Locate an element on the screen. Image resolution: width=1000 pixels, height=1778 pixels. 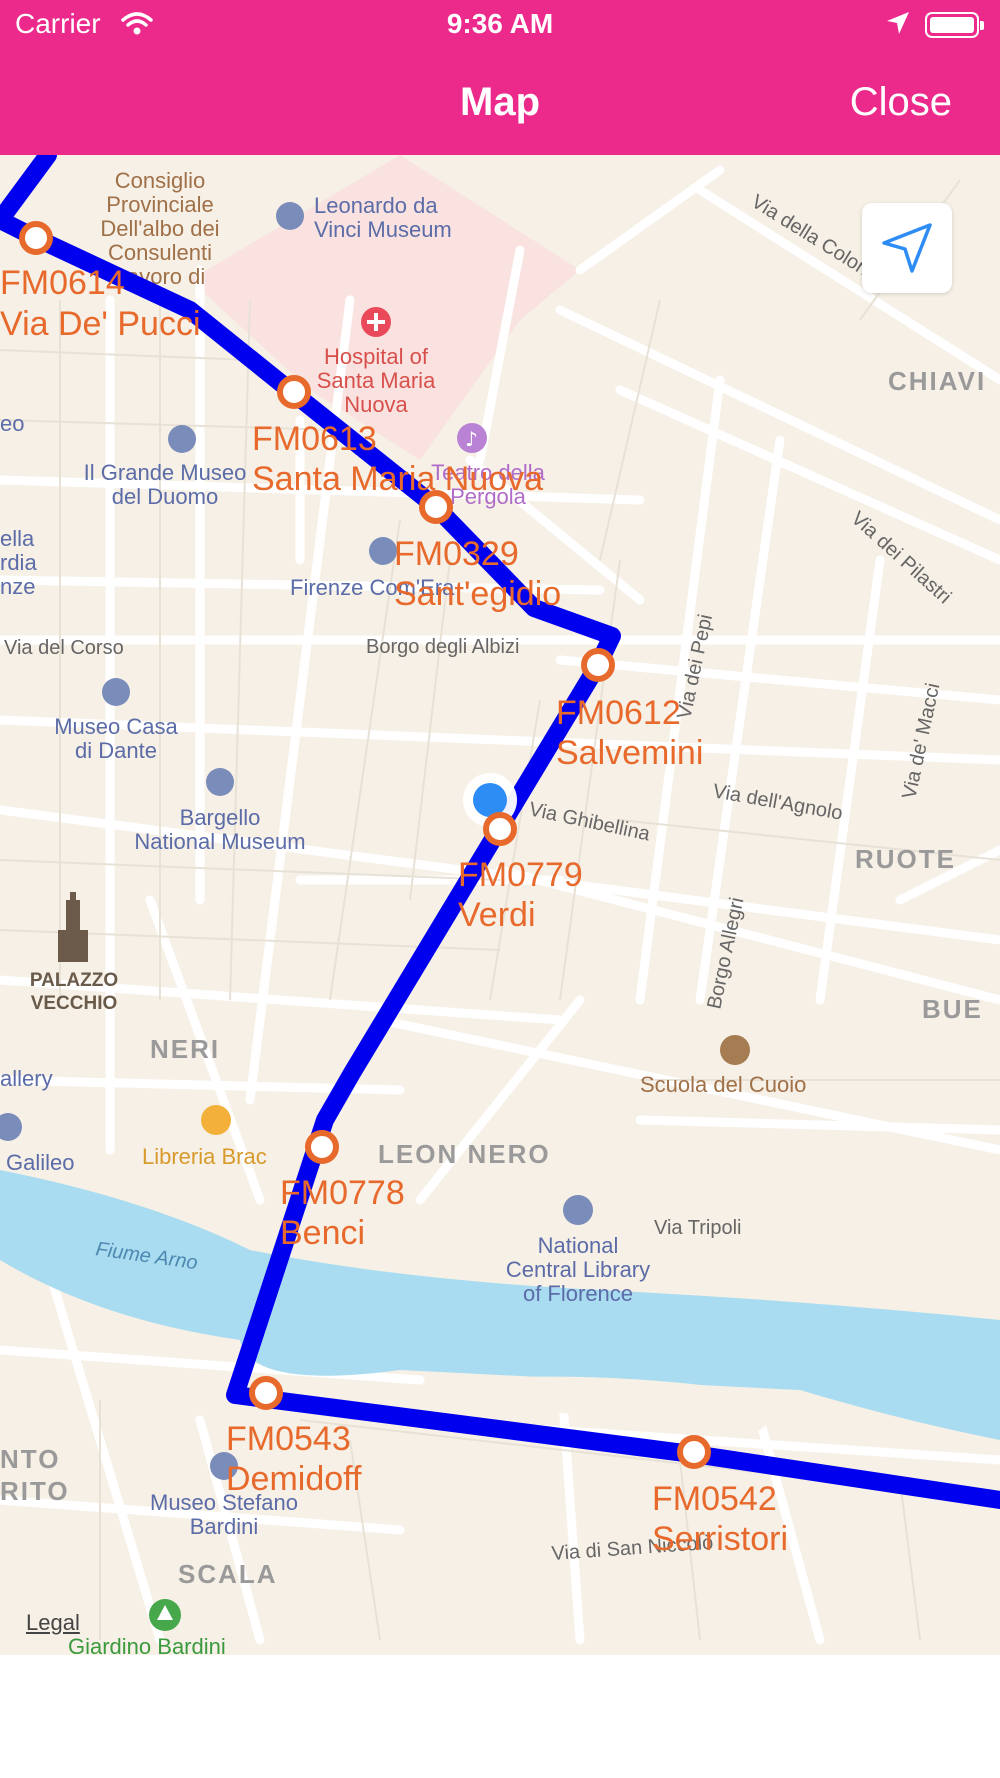
status-bar: Carrier 9:36 AM is located at coordinates (500, 25).